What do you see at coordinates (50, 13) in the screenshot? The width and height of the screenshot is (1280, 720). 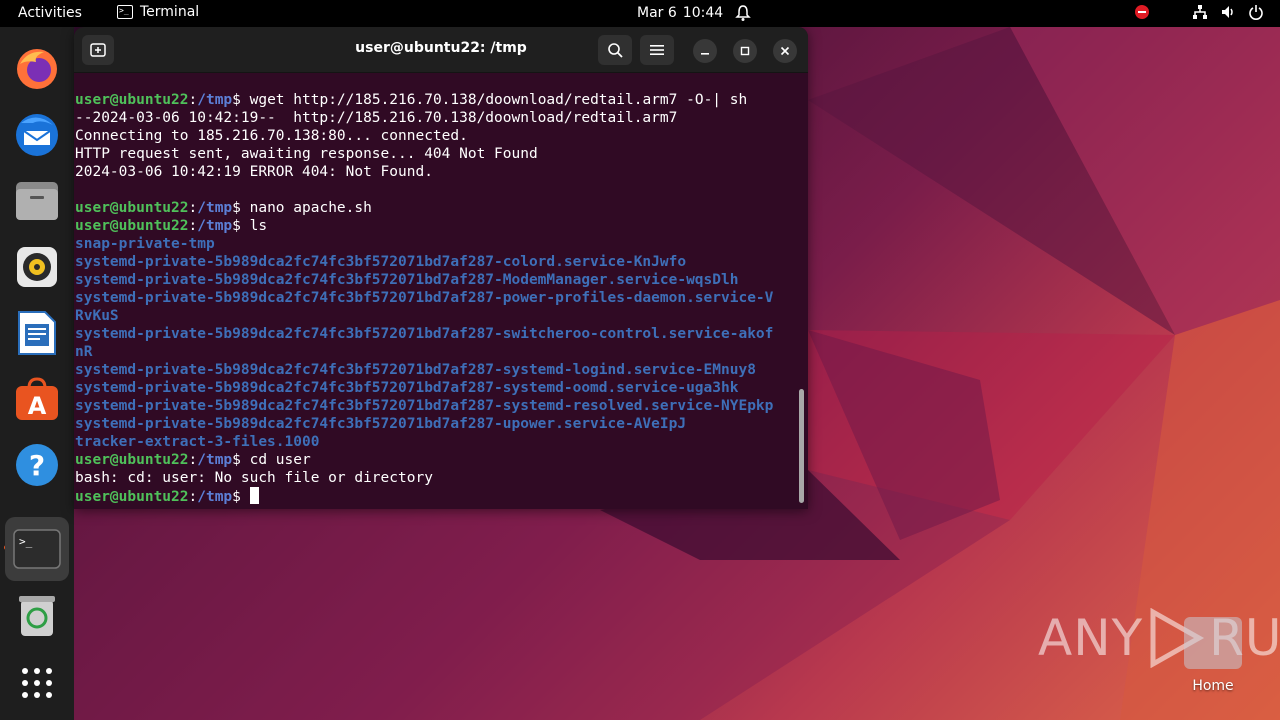 I see `activities-button: Activities` at bounding box center [50, 13].